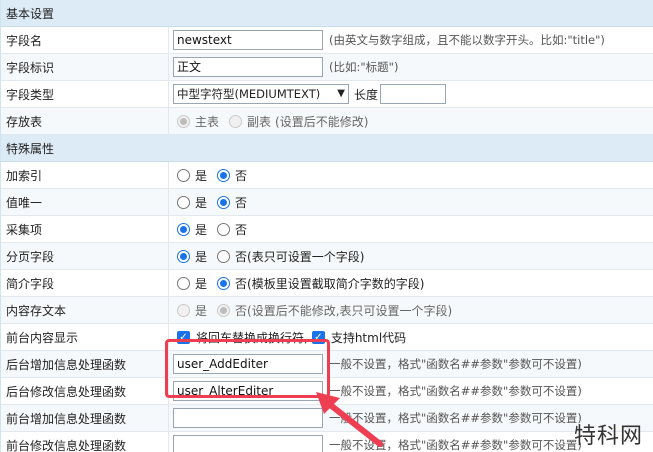 The width and height of the screenshot is (653, 452). Describe the element at coordinates (201, 175) in the screenshot. I see `index-yes-label: 是` at that location.